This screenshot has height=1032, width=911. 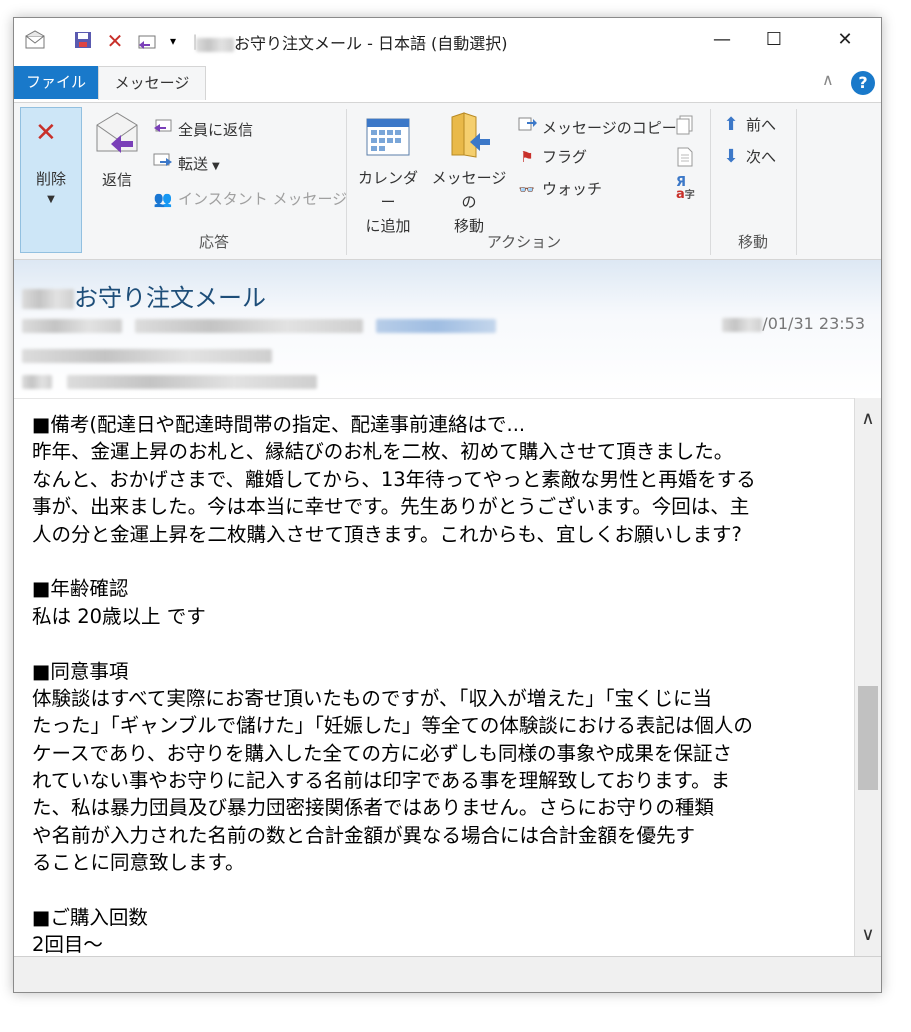 I want to click on title-bar: ✕ ▾ | お守り注文メール - 日本語 (自動選択) — ☐ ✕, so click(x=447, y=41).